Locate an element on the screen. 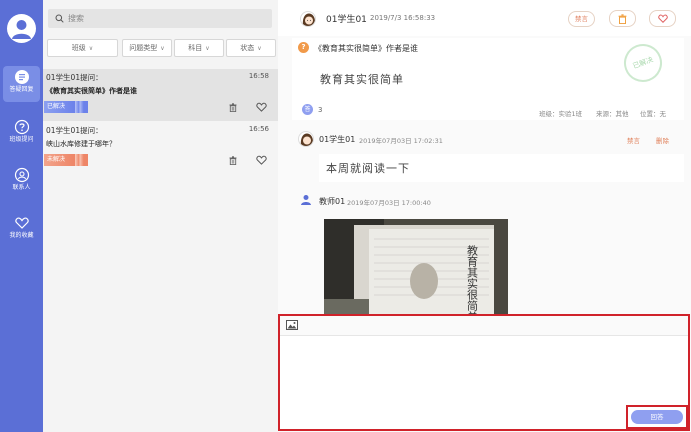 Image resolution: width=691 pixels, height=432 pixels. meta-class: 班级：实验1班 is located at coordinates (561, 114).